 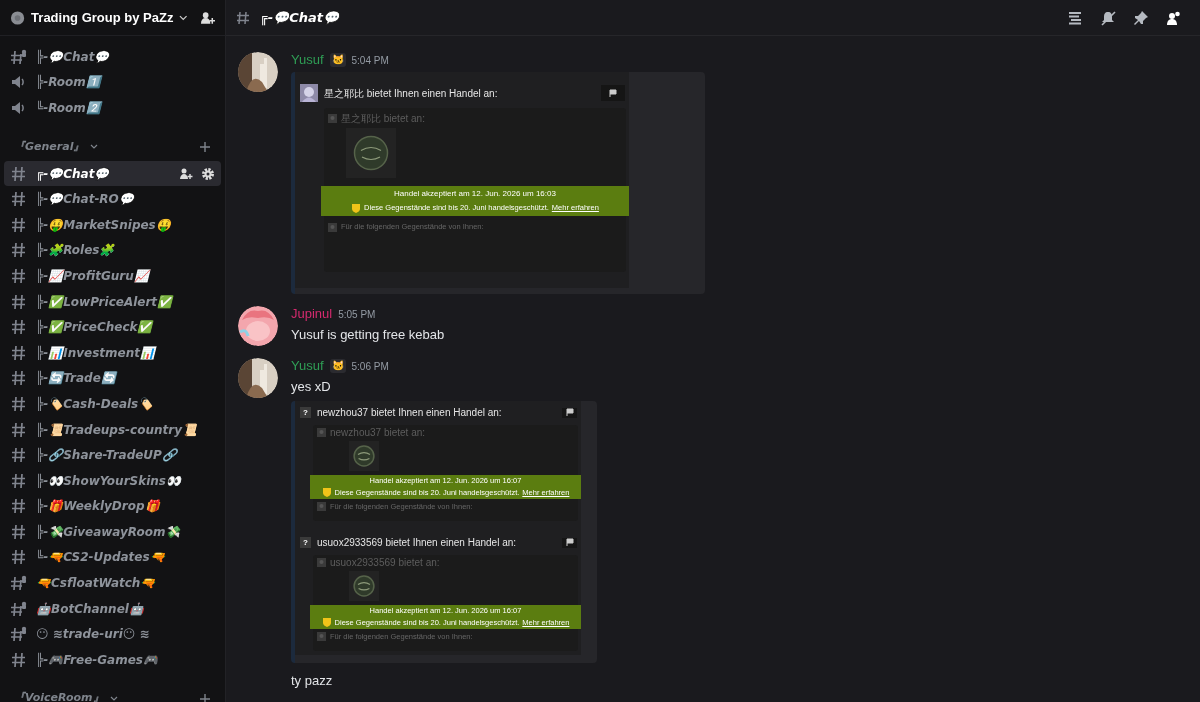 I want to click on channel-item: 🤖BotChannel🤖, so click(x=112, y=608).